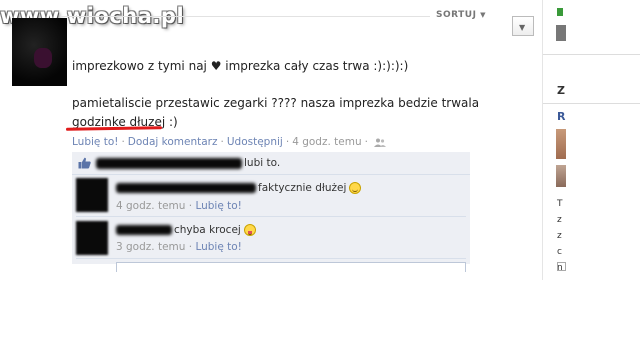 The width and height of the screenshot is (640, 360). I want to click on add-comment-link: Dodaj komentarz, so click(173, 142).